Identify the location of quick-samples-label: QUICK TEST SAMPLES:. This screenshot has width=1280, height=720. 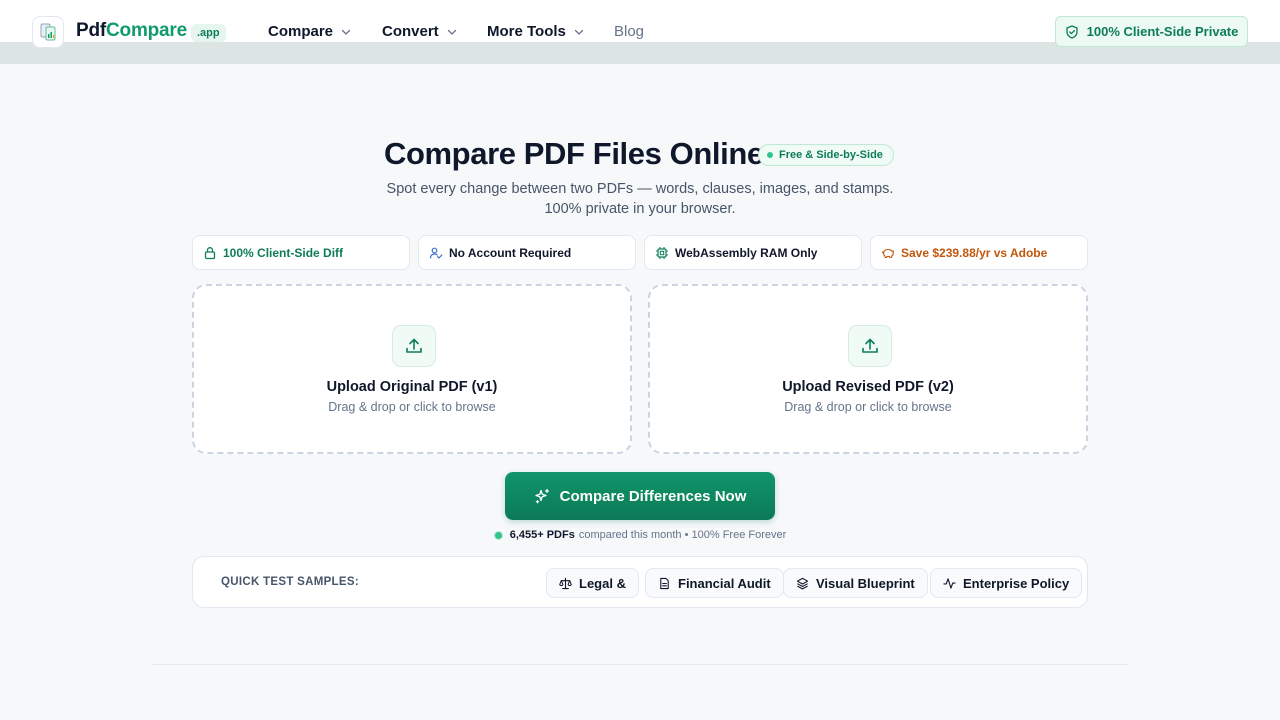
(290, 582).